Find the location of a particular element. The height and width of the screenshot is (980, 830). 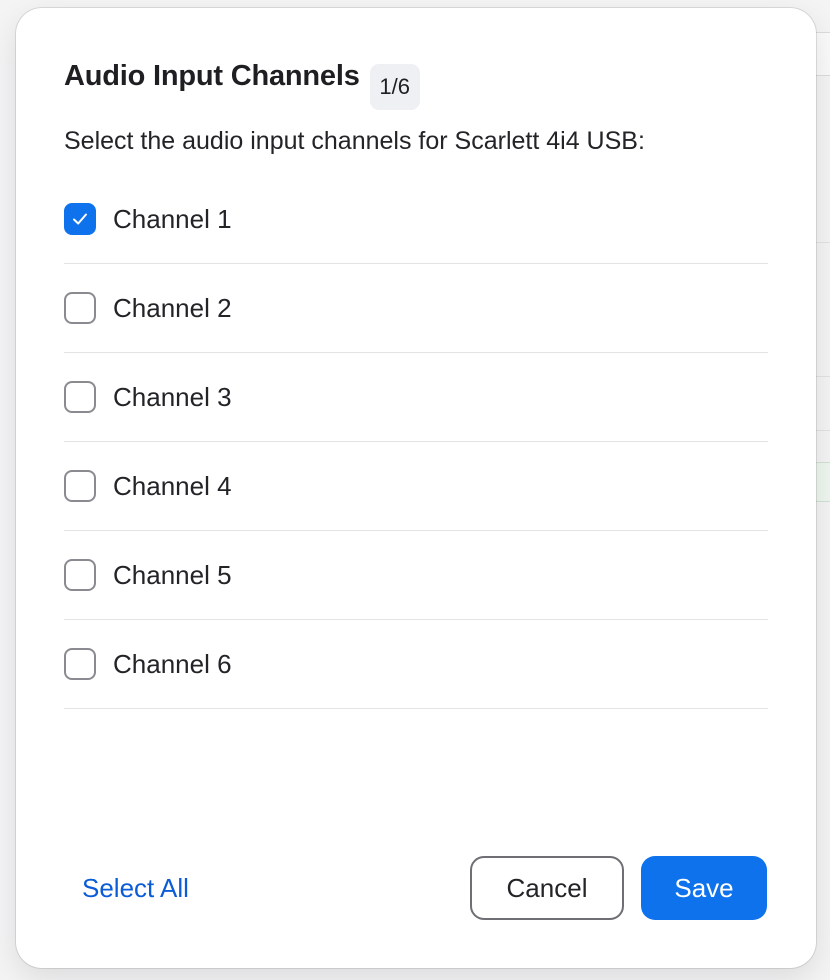

cancel-button: Cancel is located at coordinates (547, 888).